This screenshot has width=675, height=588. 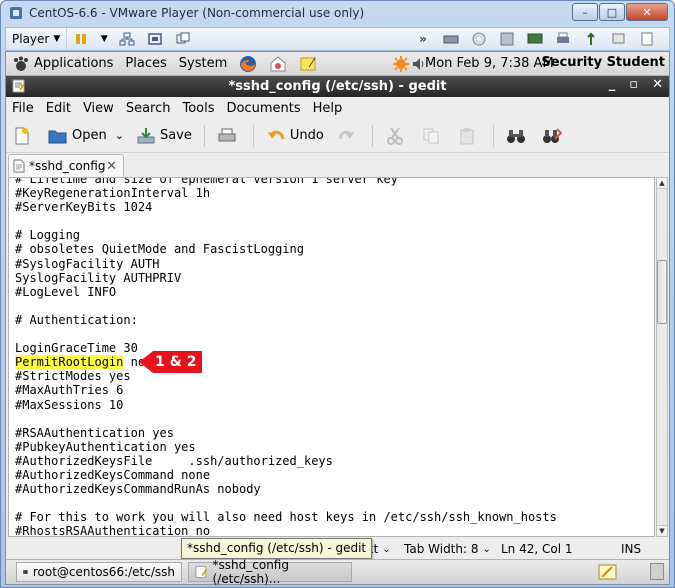 I want to click on clipboard-icon, so click(x=467, y=136).